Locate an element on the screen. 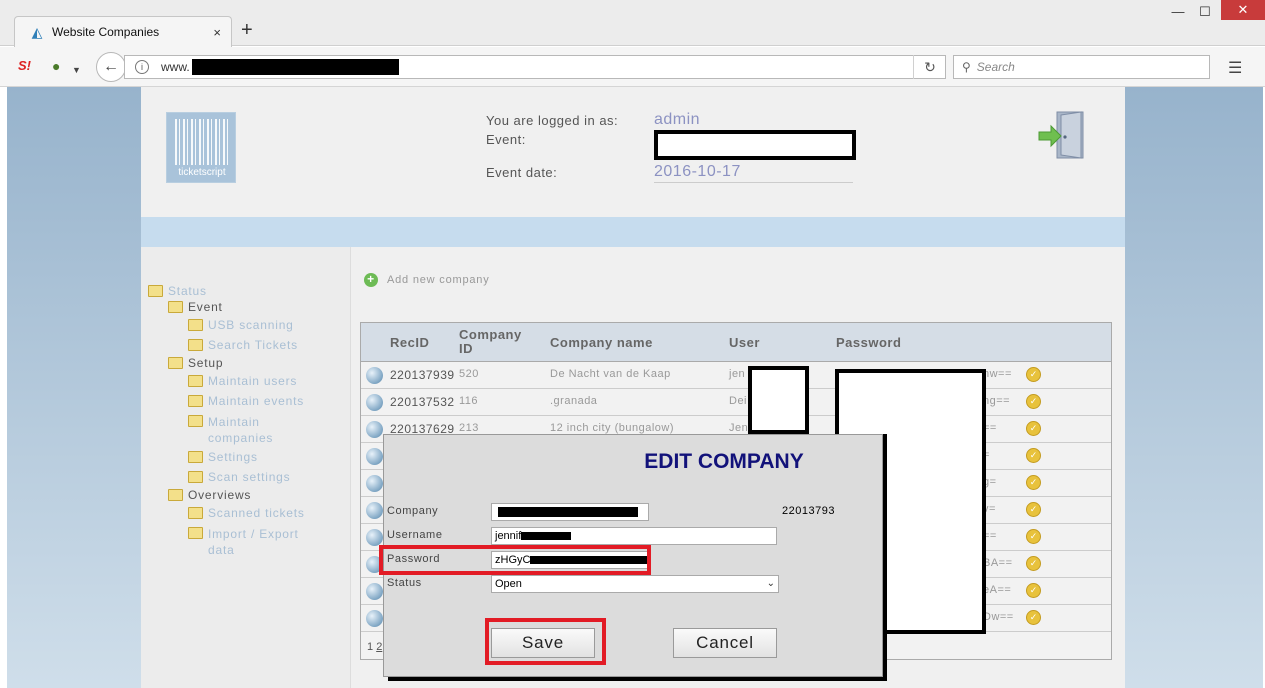 This screenshot has width=1265, height=688. hamburger-menu-icon: ☰ is located at coordinates (1235, 68).